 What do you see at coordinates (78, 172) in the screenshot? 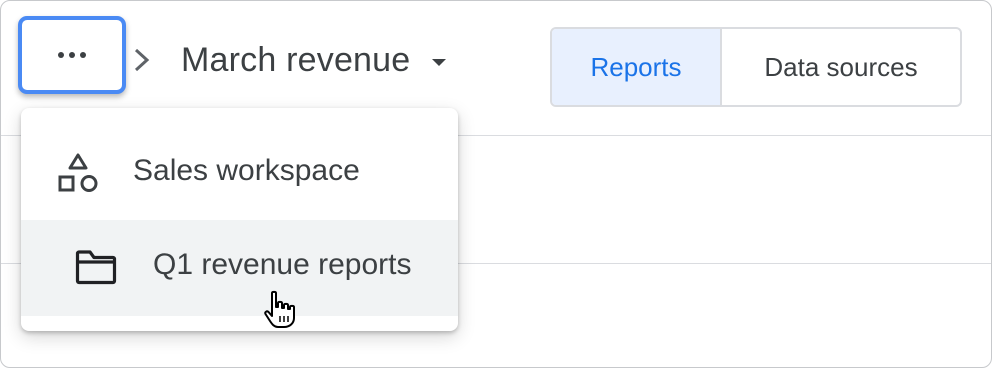
I see `shapes-icon` at bounding box center [78, 172].